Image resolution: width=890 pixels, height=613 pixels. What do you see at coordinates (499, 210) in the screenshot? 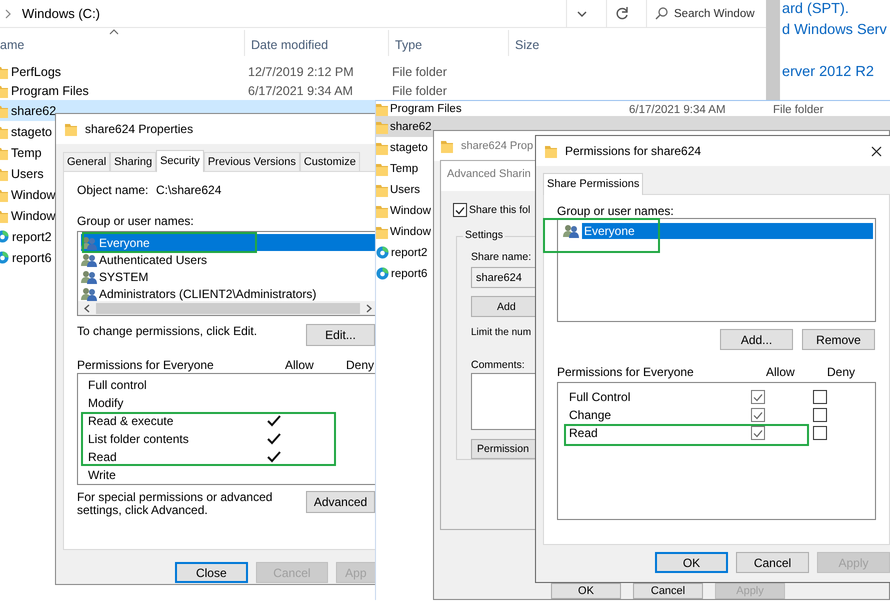
I see `checkbox-label: Share this fol` at bounding box center [499, 210].